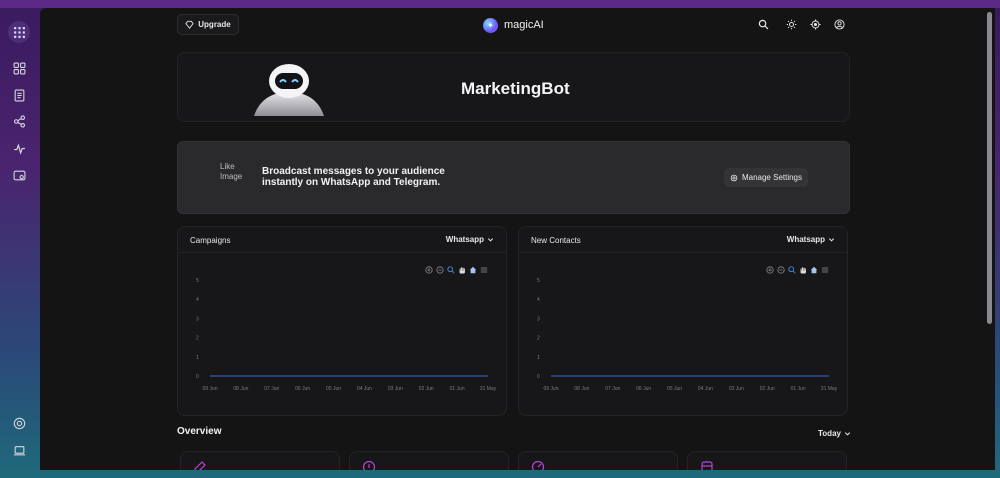 The width and height of the screenshot is (1000, 478). What do you see at coordinates (520, 474) in the screenshot?
I see `window-bottom-strip` at bounding box center [520, 474].